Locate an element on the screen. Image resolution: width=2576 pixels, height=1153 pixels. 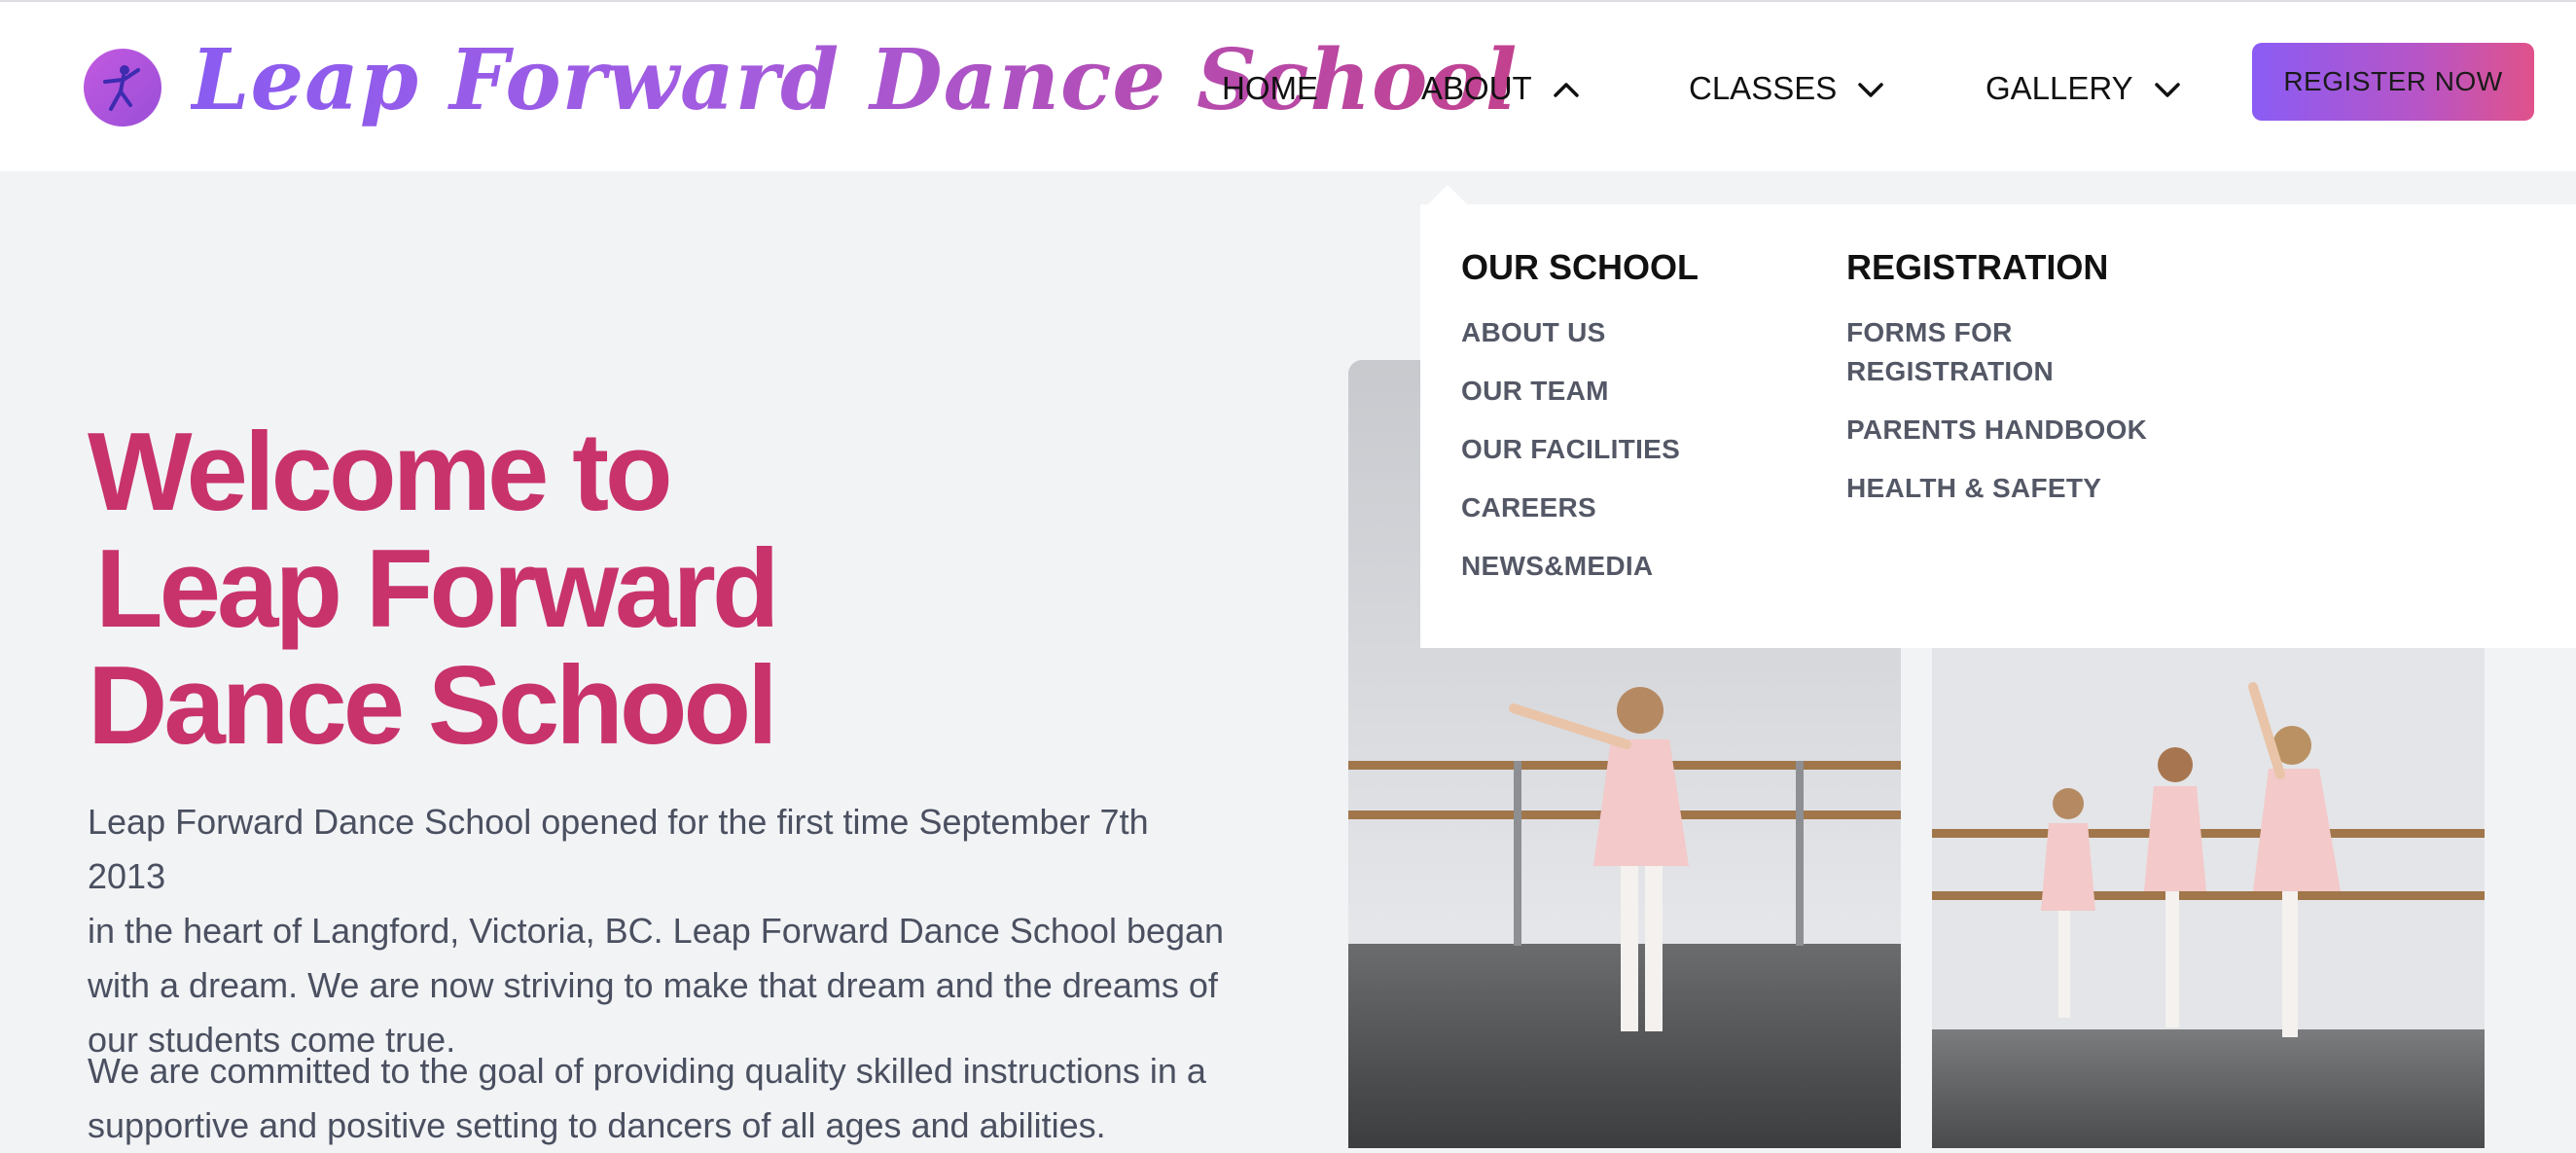
hero-title-line: Leap Forward is located at coordinates (437, 589).